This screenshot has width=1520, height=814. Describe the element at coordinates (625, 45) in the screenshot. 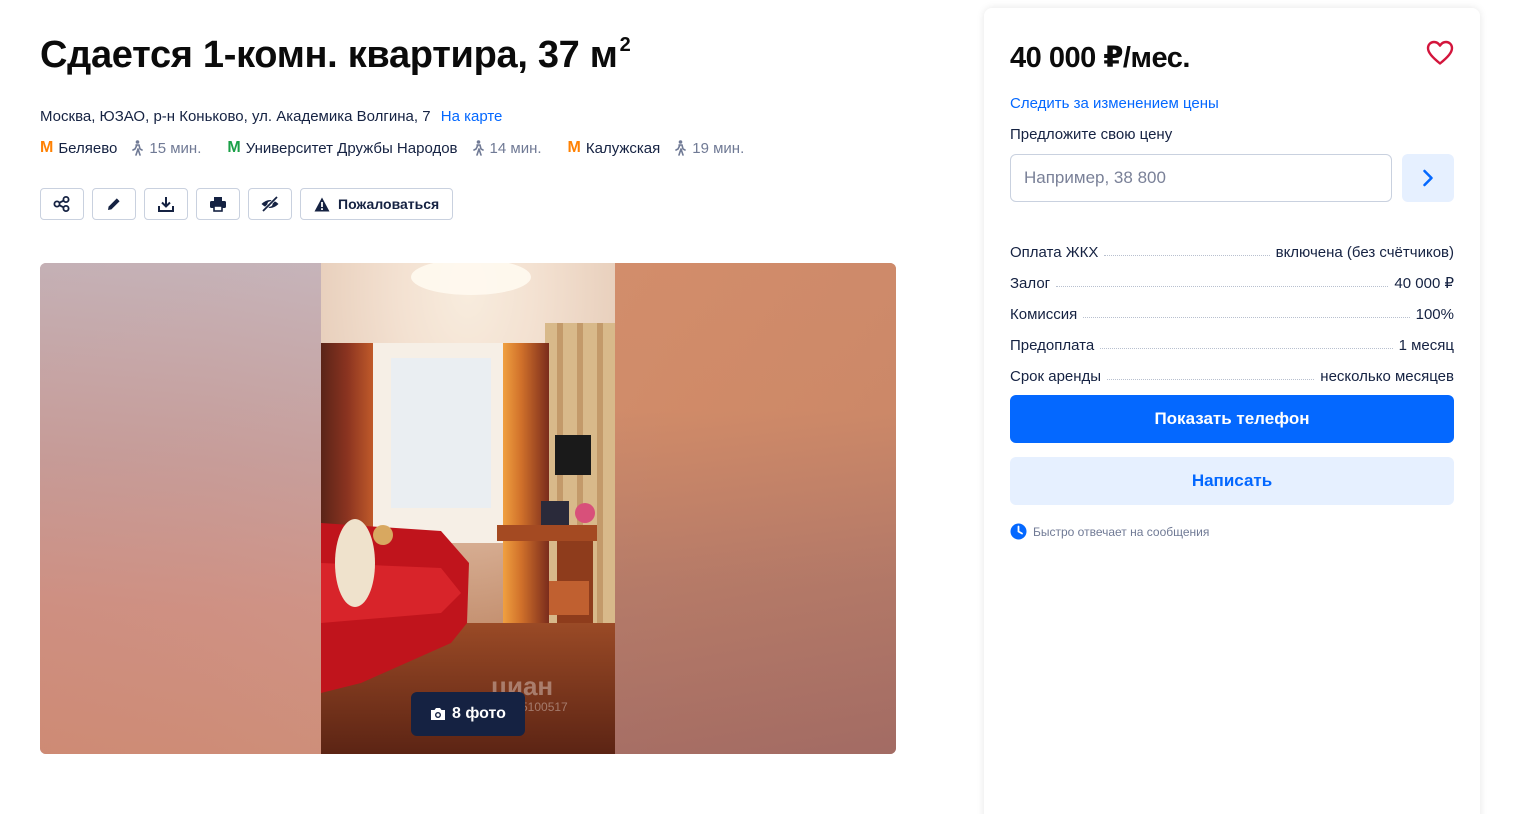

I see `page-title-superscript: 2` at that location.